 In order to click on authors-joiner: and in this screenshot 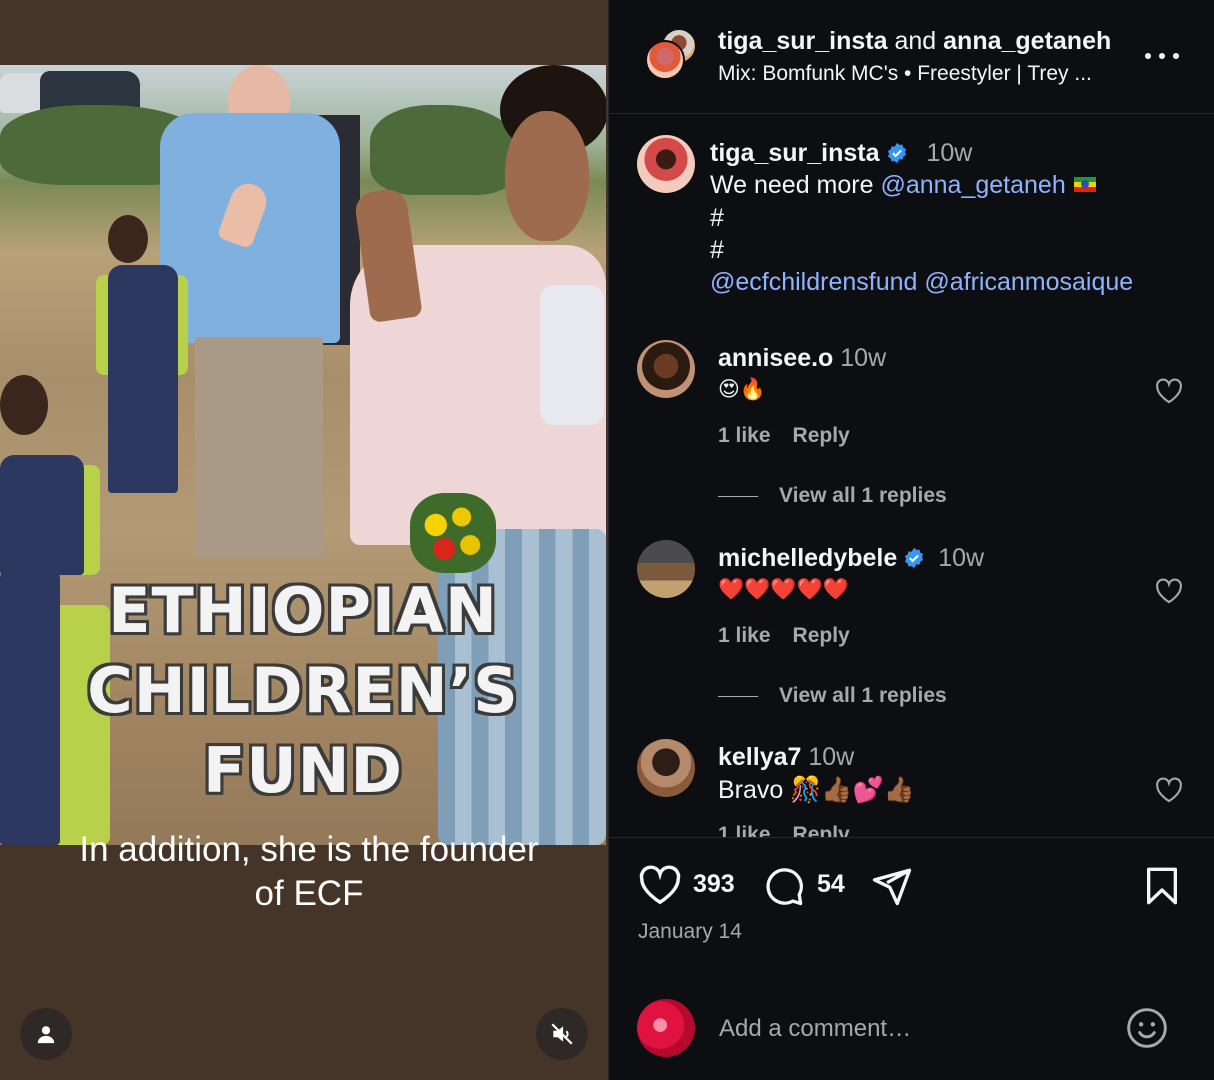, I will do `click(915, 41)`.